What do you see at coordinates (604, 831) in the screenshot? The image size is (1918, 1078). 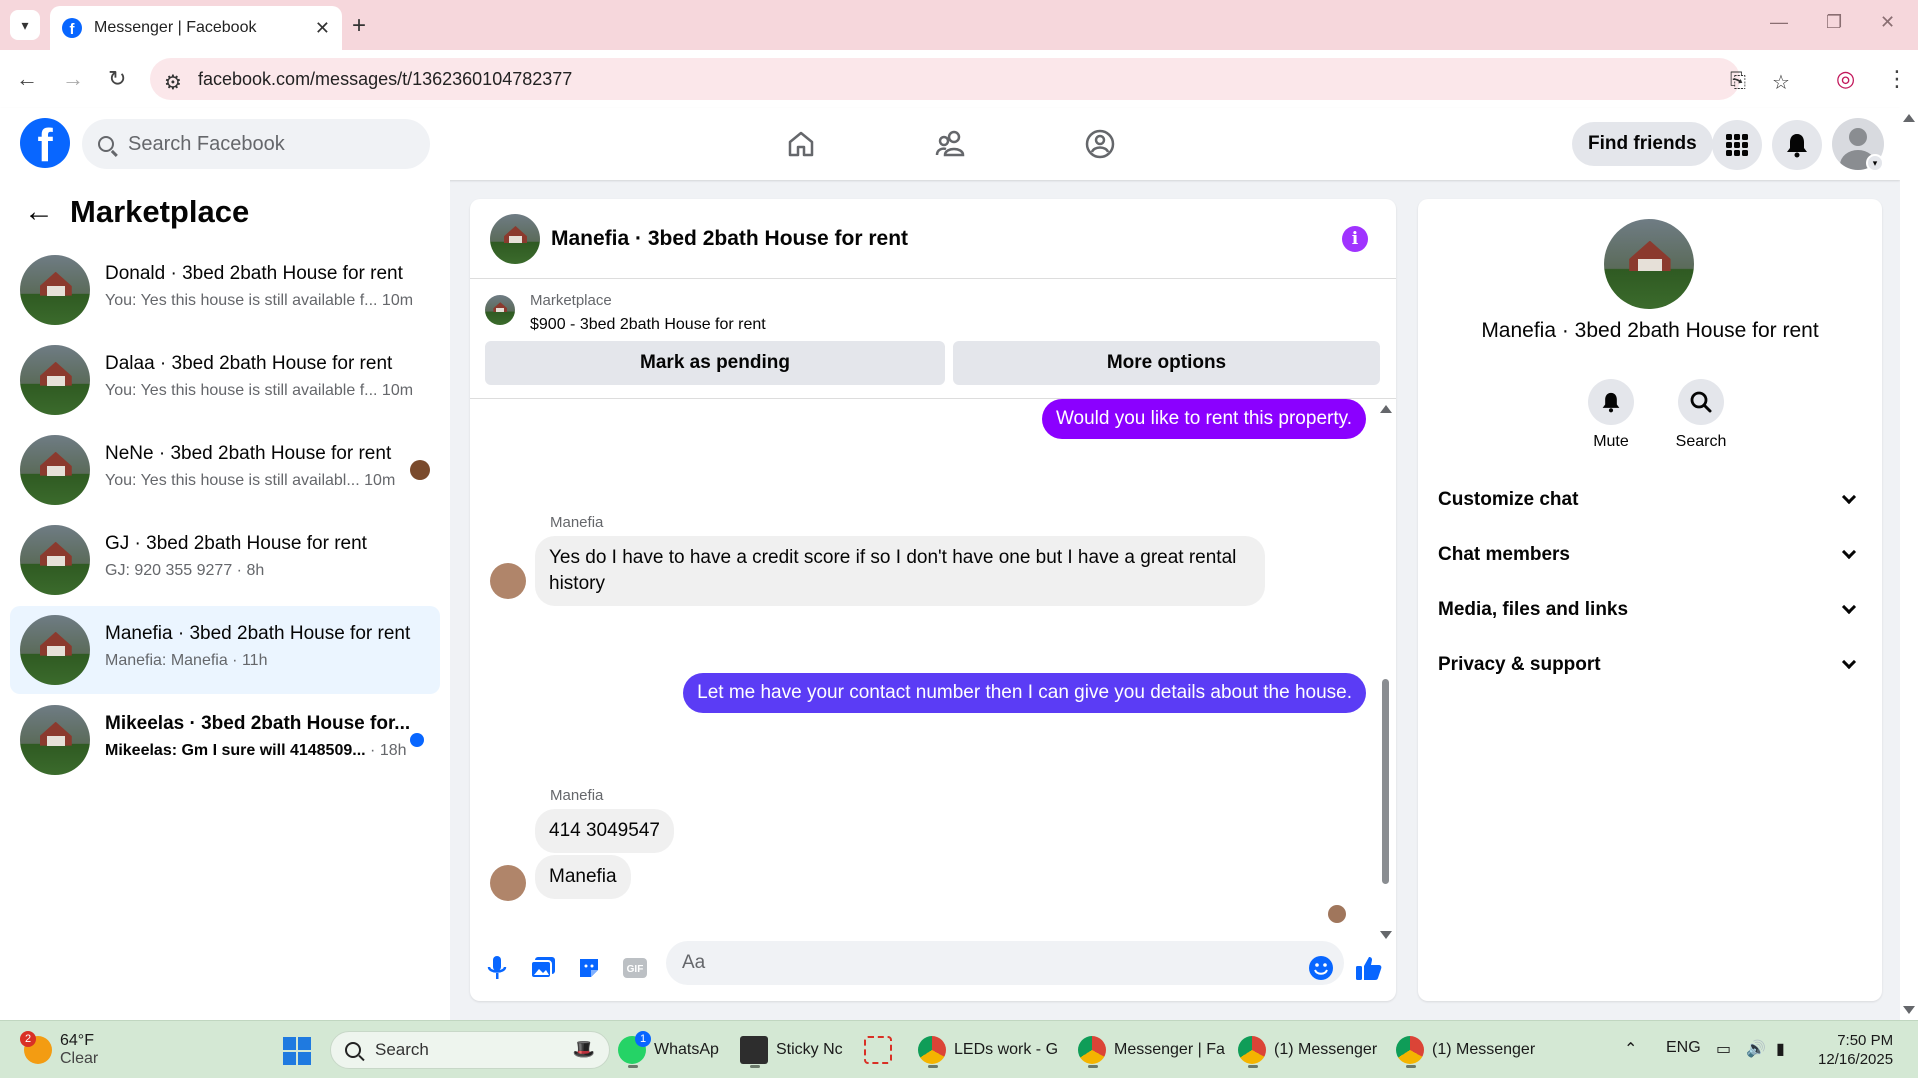 I see `incoming-message: 414 3049547` at bounding box center [604, 831].